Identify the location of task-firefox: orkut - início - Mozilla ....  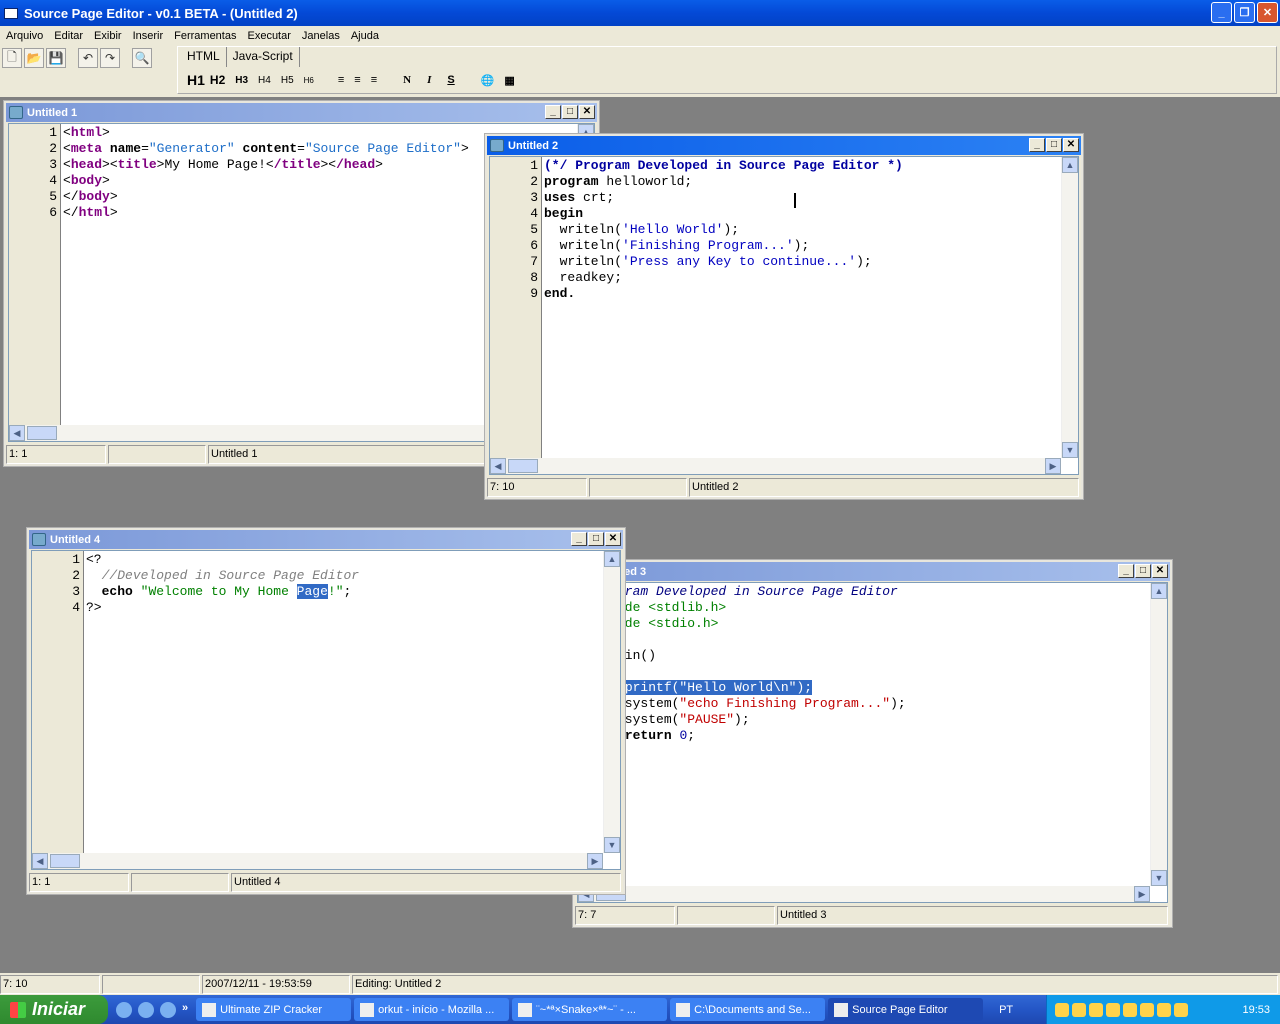
(432, 1009).